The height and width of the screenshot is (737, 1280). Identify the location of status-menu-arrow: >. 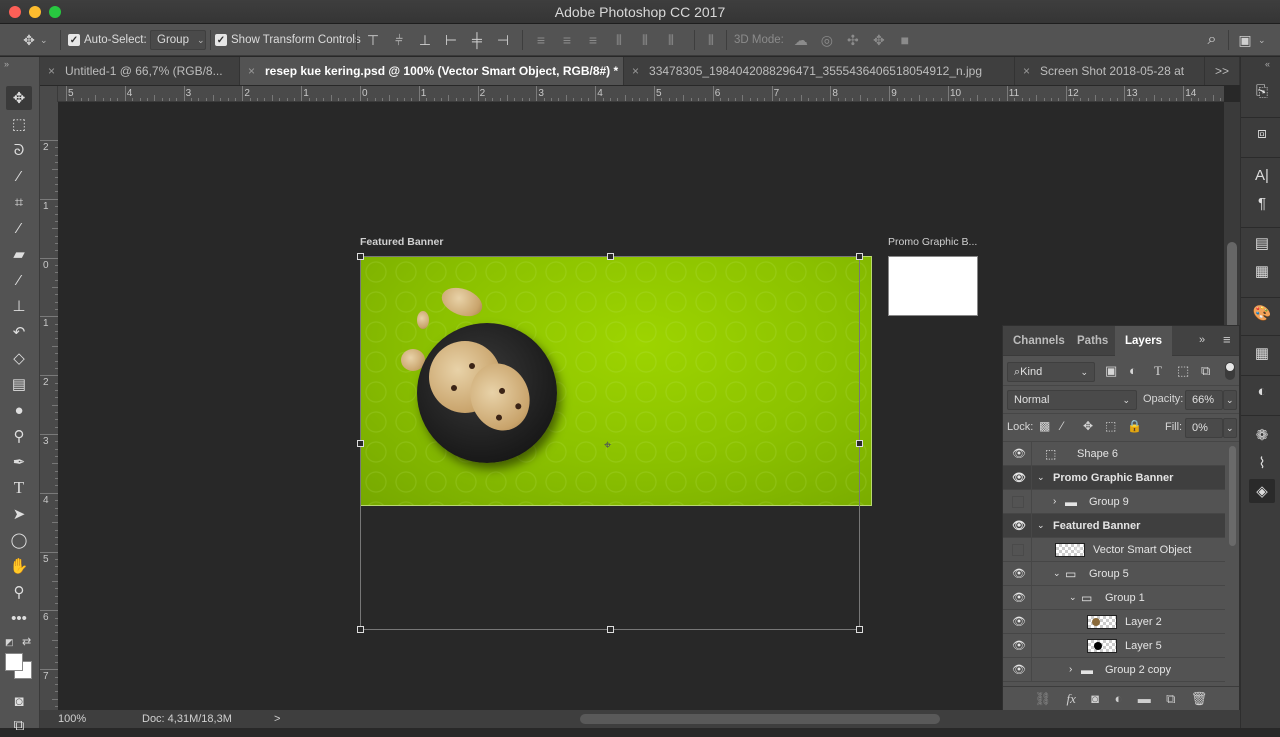
(277, 719).